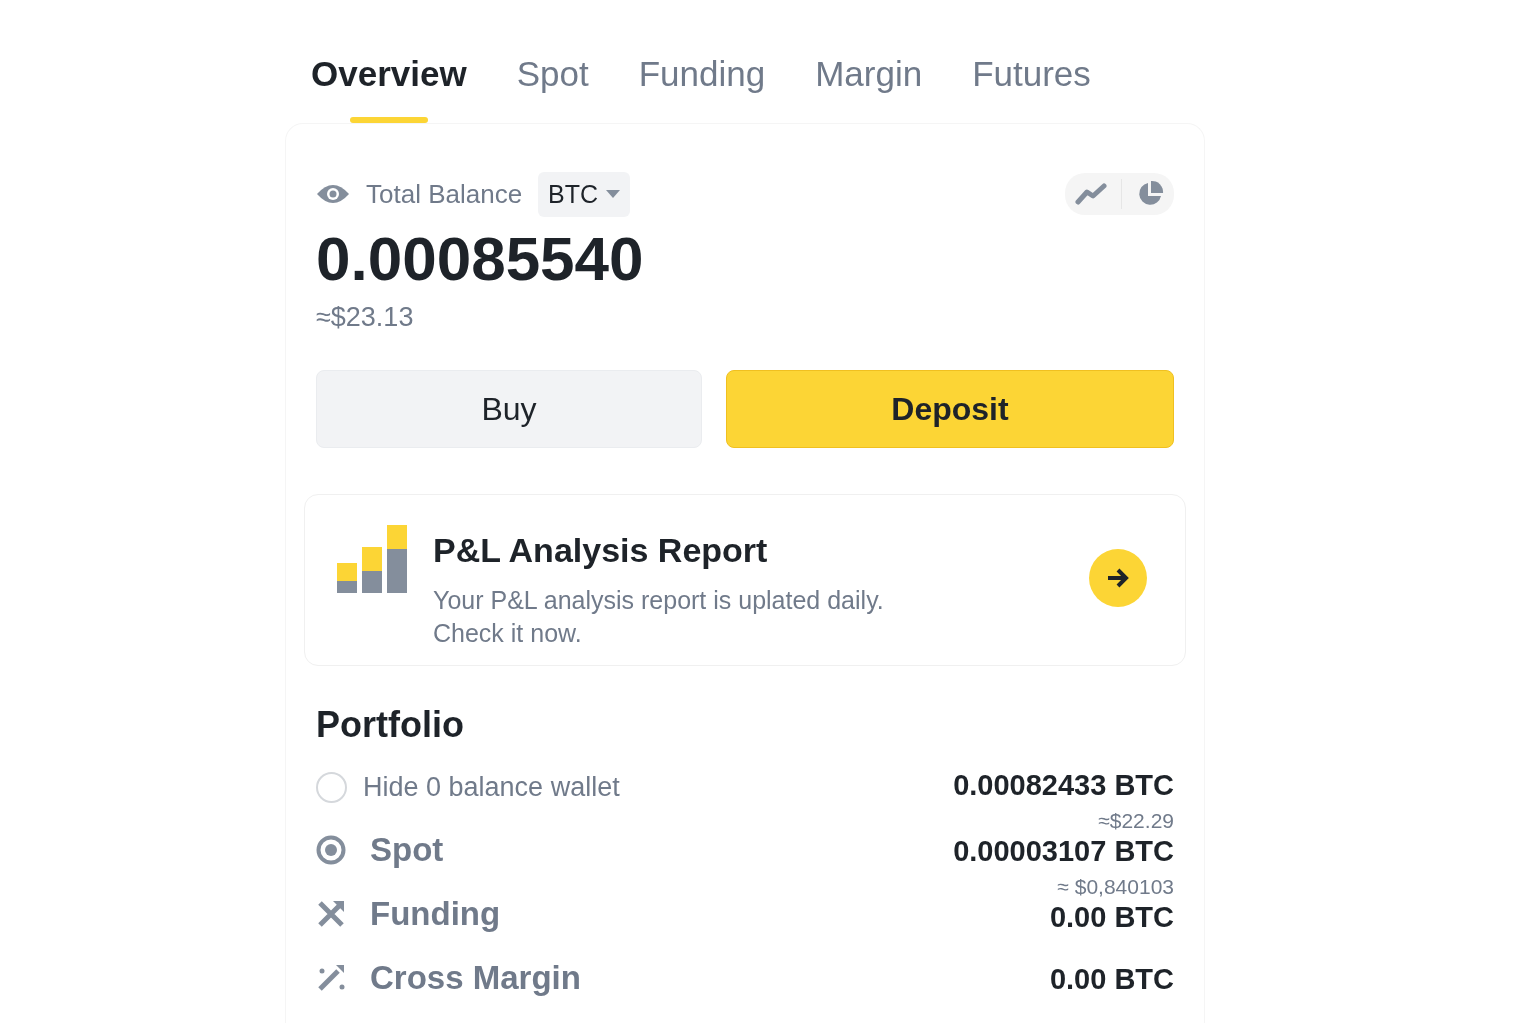 The image size is (1536, 1024). I want to click on arrow-button, so click(1118, 577).